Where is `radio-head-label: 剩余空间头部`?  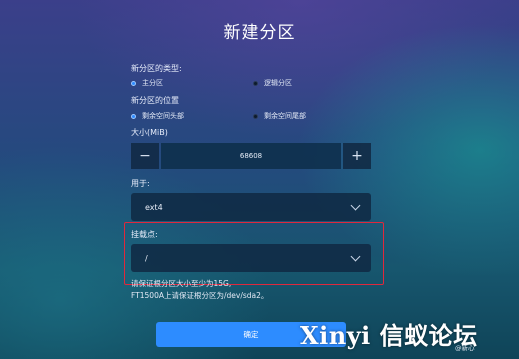
radio-head-label: 剩余空间头部 is located at coordinates (163, 116).